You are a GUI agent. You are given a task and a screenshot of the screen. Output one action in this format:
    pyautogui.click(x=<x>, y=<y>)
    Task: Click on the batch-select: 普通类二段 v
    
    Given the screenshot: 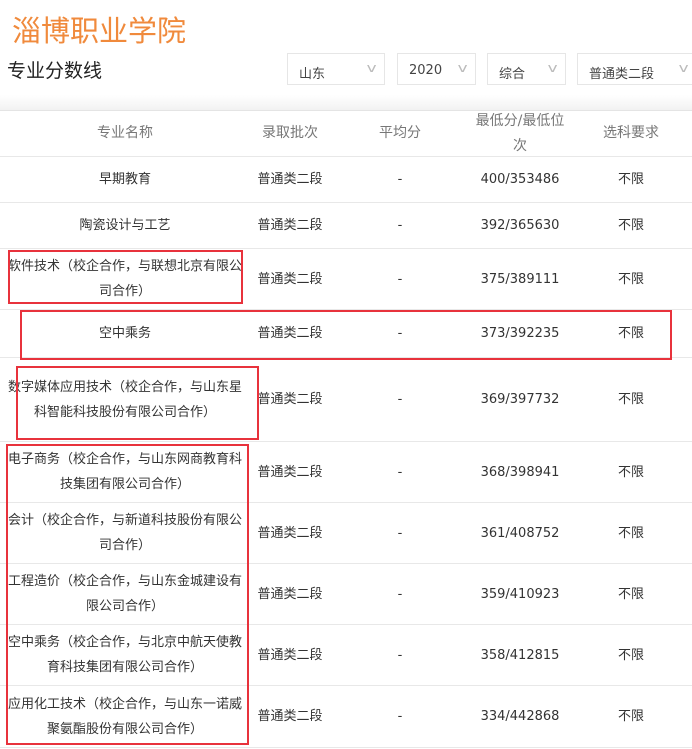 What is the action you would take?
    pyautogui.click(x=634, y=69)
    